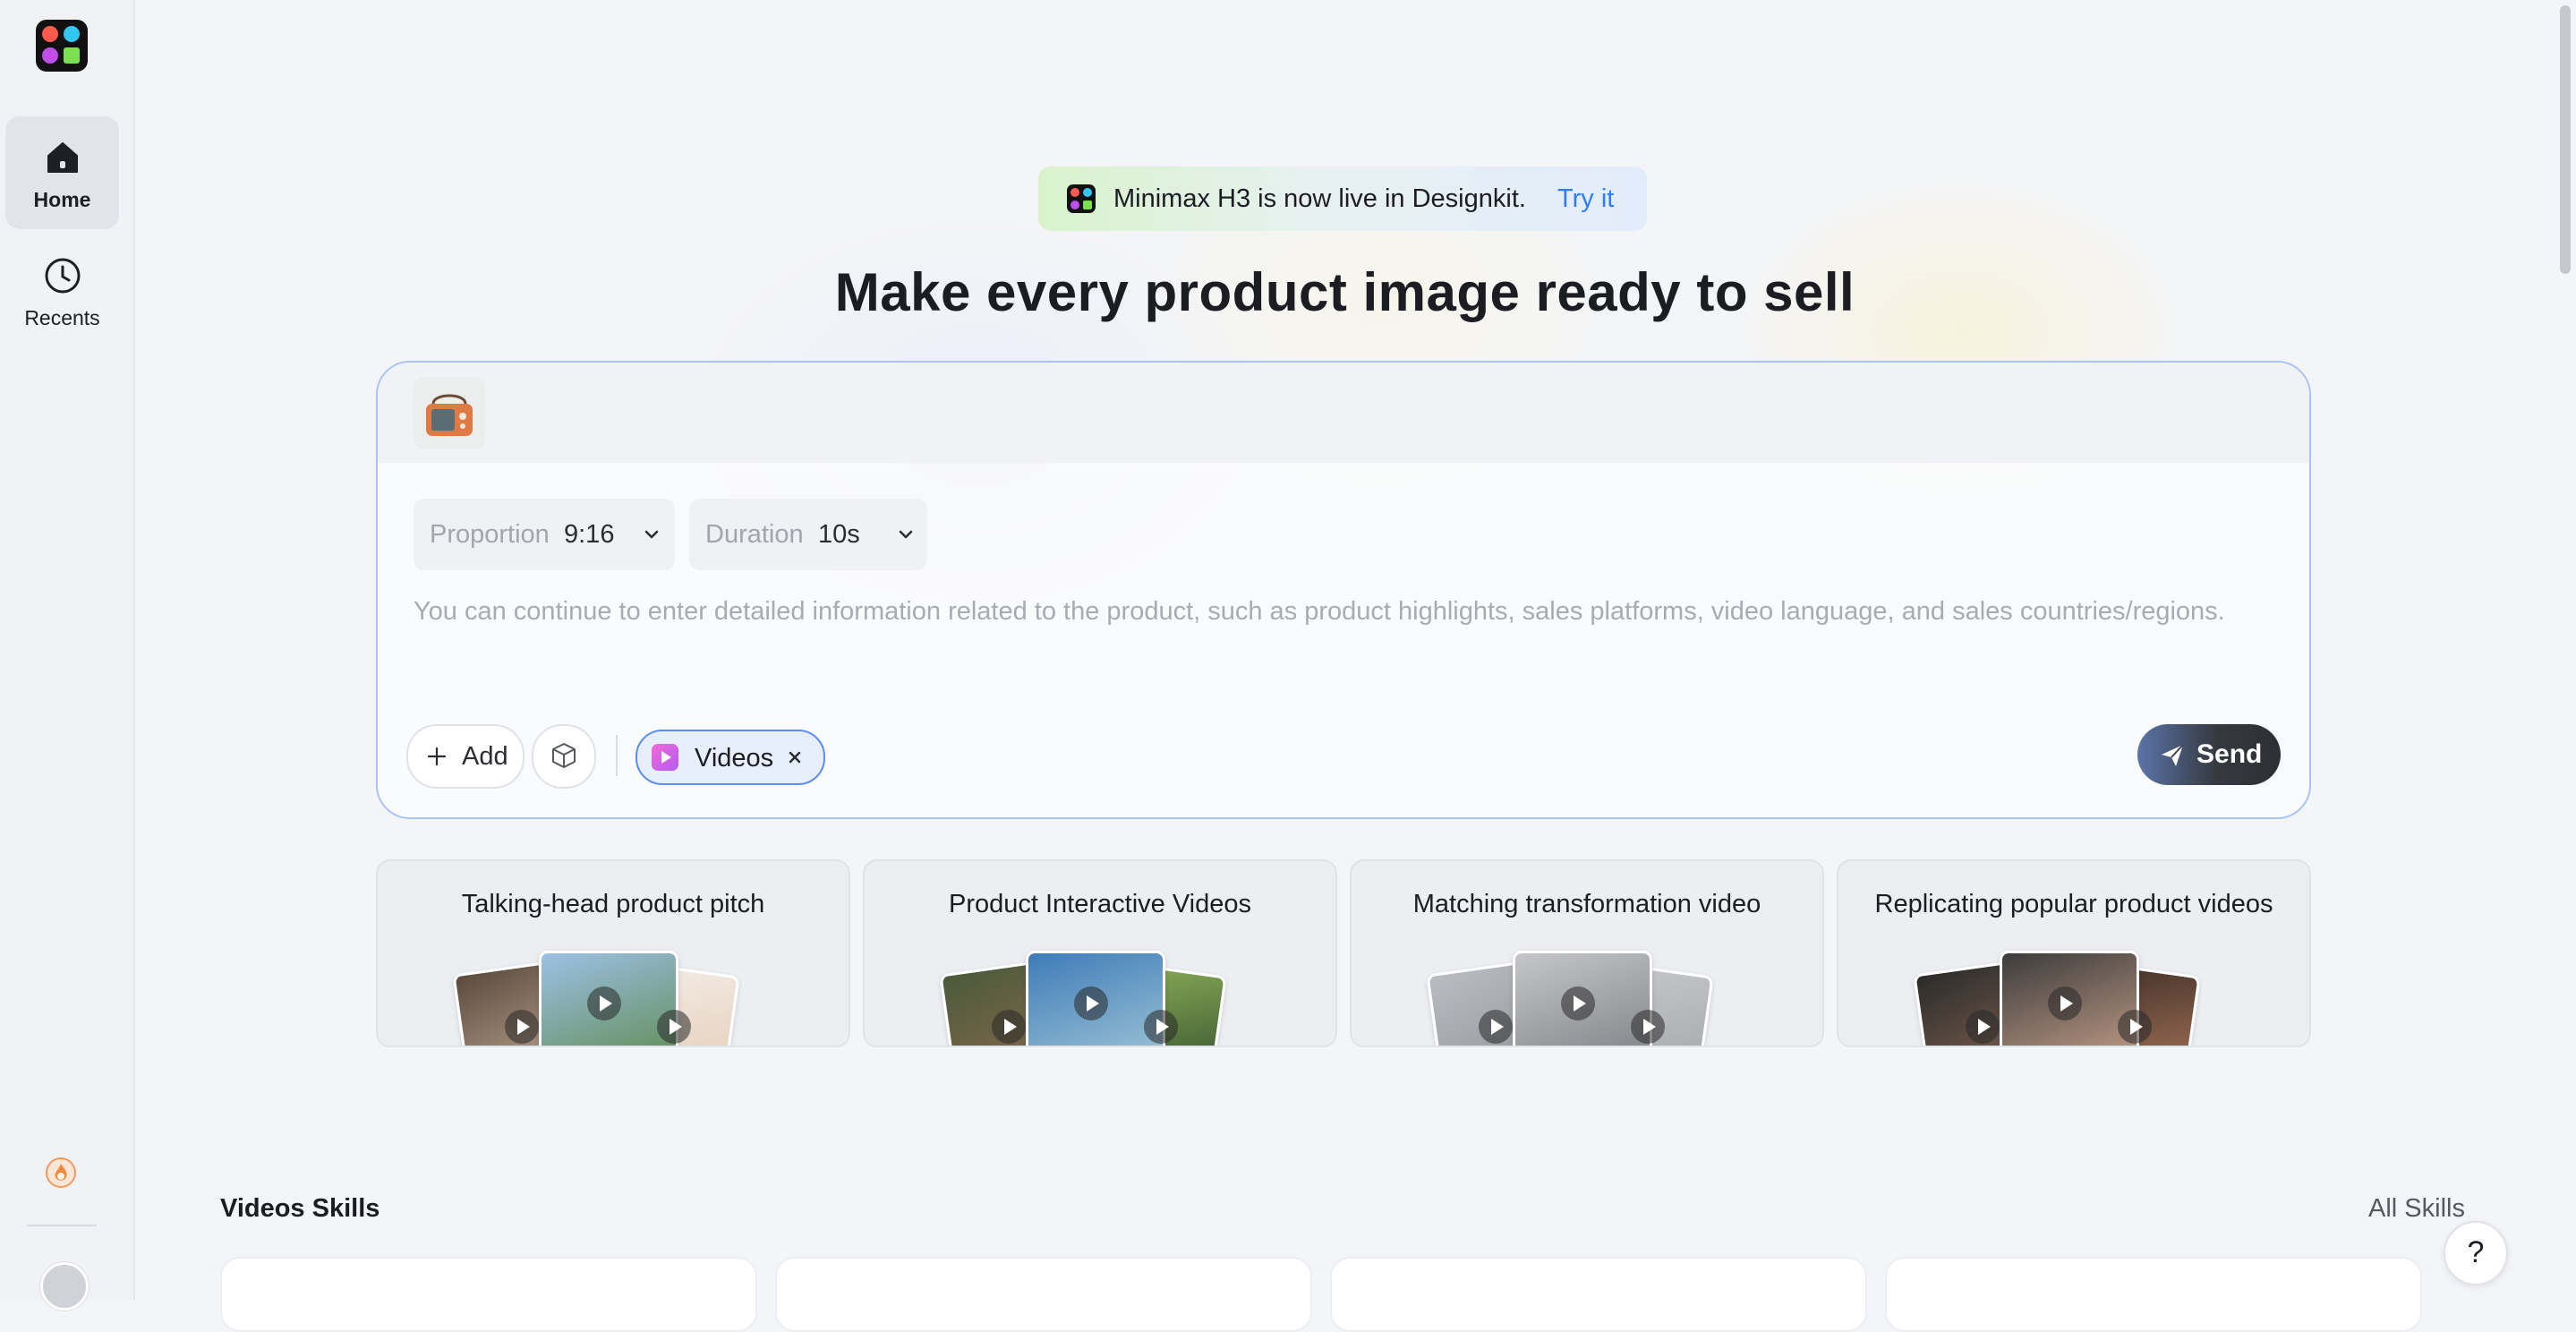  What do you see at coordinates (1100, 904) in the screenshot?
I see `skill-card-title: Product Interactive Videos` at bounding box center [1100, 904].